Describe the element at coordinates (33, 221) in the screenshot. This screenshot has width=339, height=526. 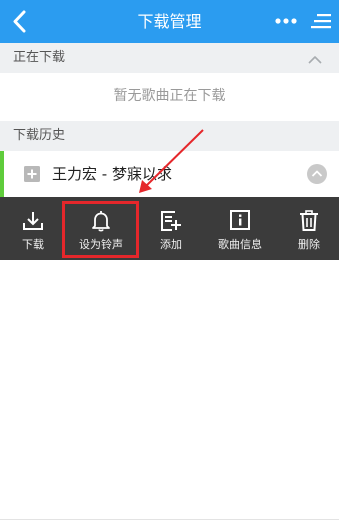
I see `download-icon` at that location.